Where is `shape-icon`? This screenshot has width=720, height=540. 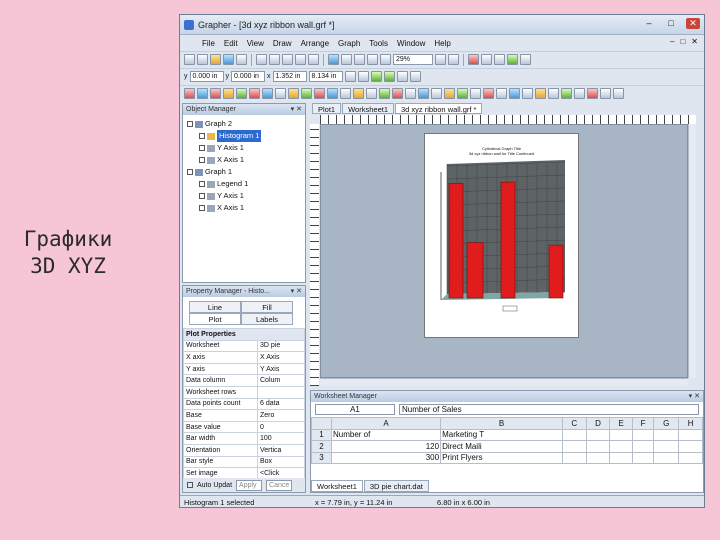
shape-icon is located at coordinates (566, 93).